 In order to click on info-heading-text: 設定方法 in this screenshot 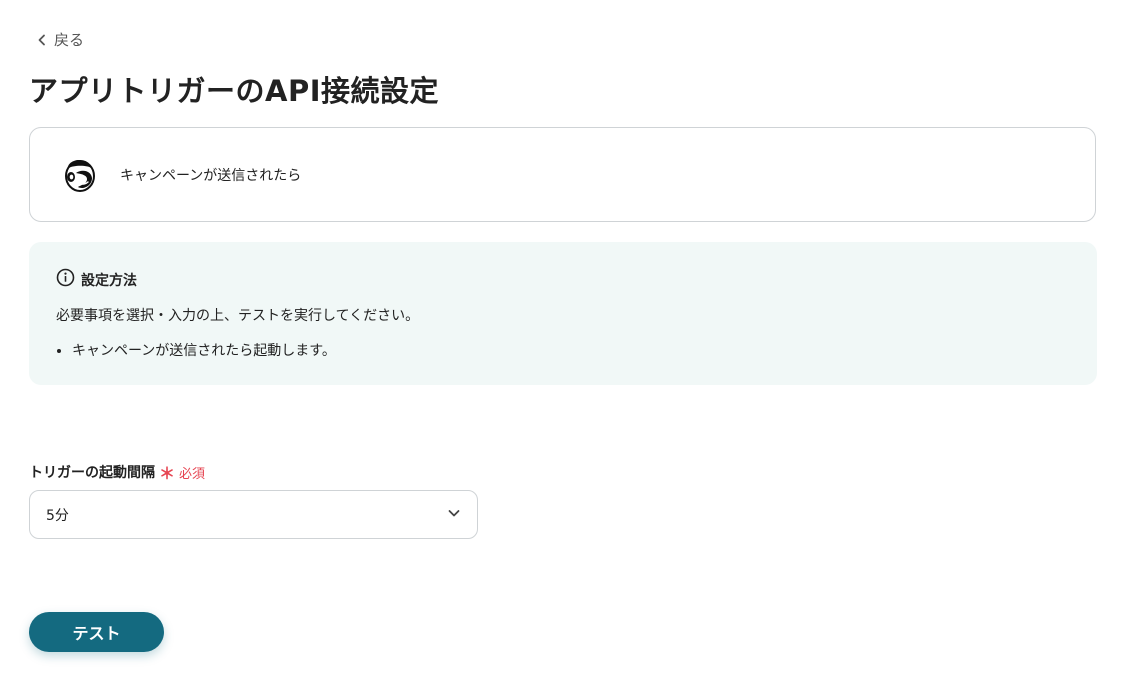, I will do `click(109, 280)`.